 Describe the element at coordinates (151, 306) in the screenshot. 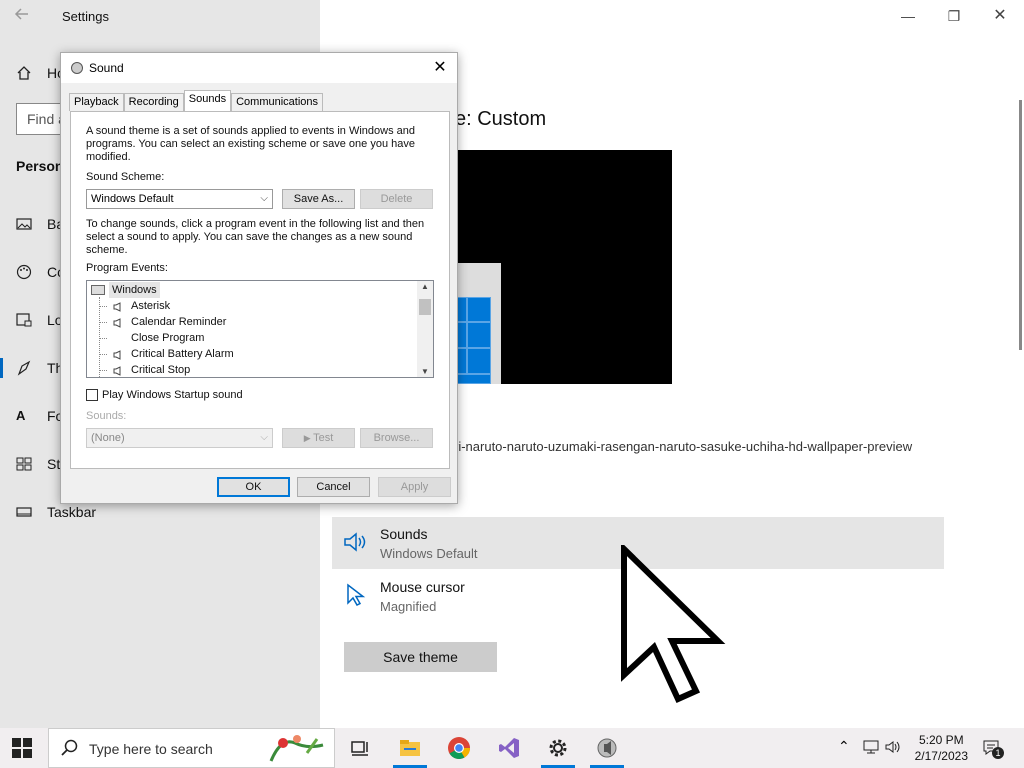

I see `list-item-label: Asterisk` at that location.